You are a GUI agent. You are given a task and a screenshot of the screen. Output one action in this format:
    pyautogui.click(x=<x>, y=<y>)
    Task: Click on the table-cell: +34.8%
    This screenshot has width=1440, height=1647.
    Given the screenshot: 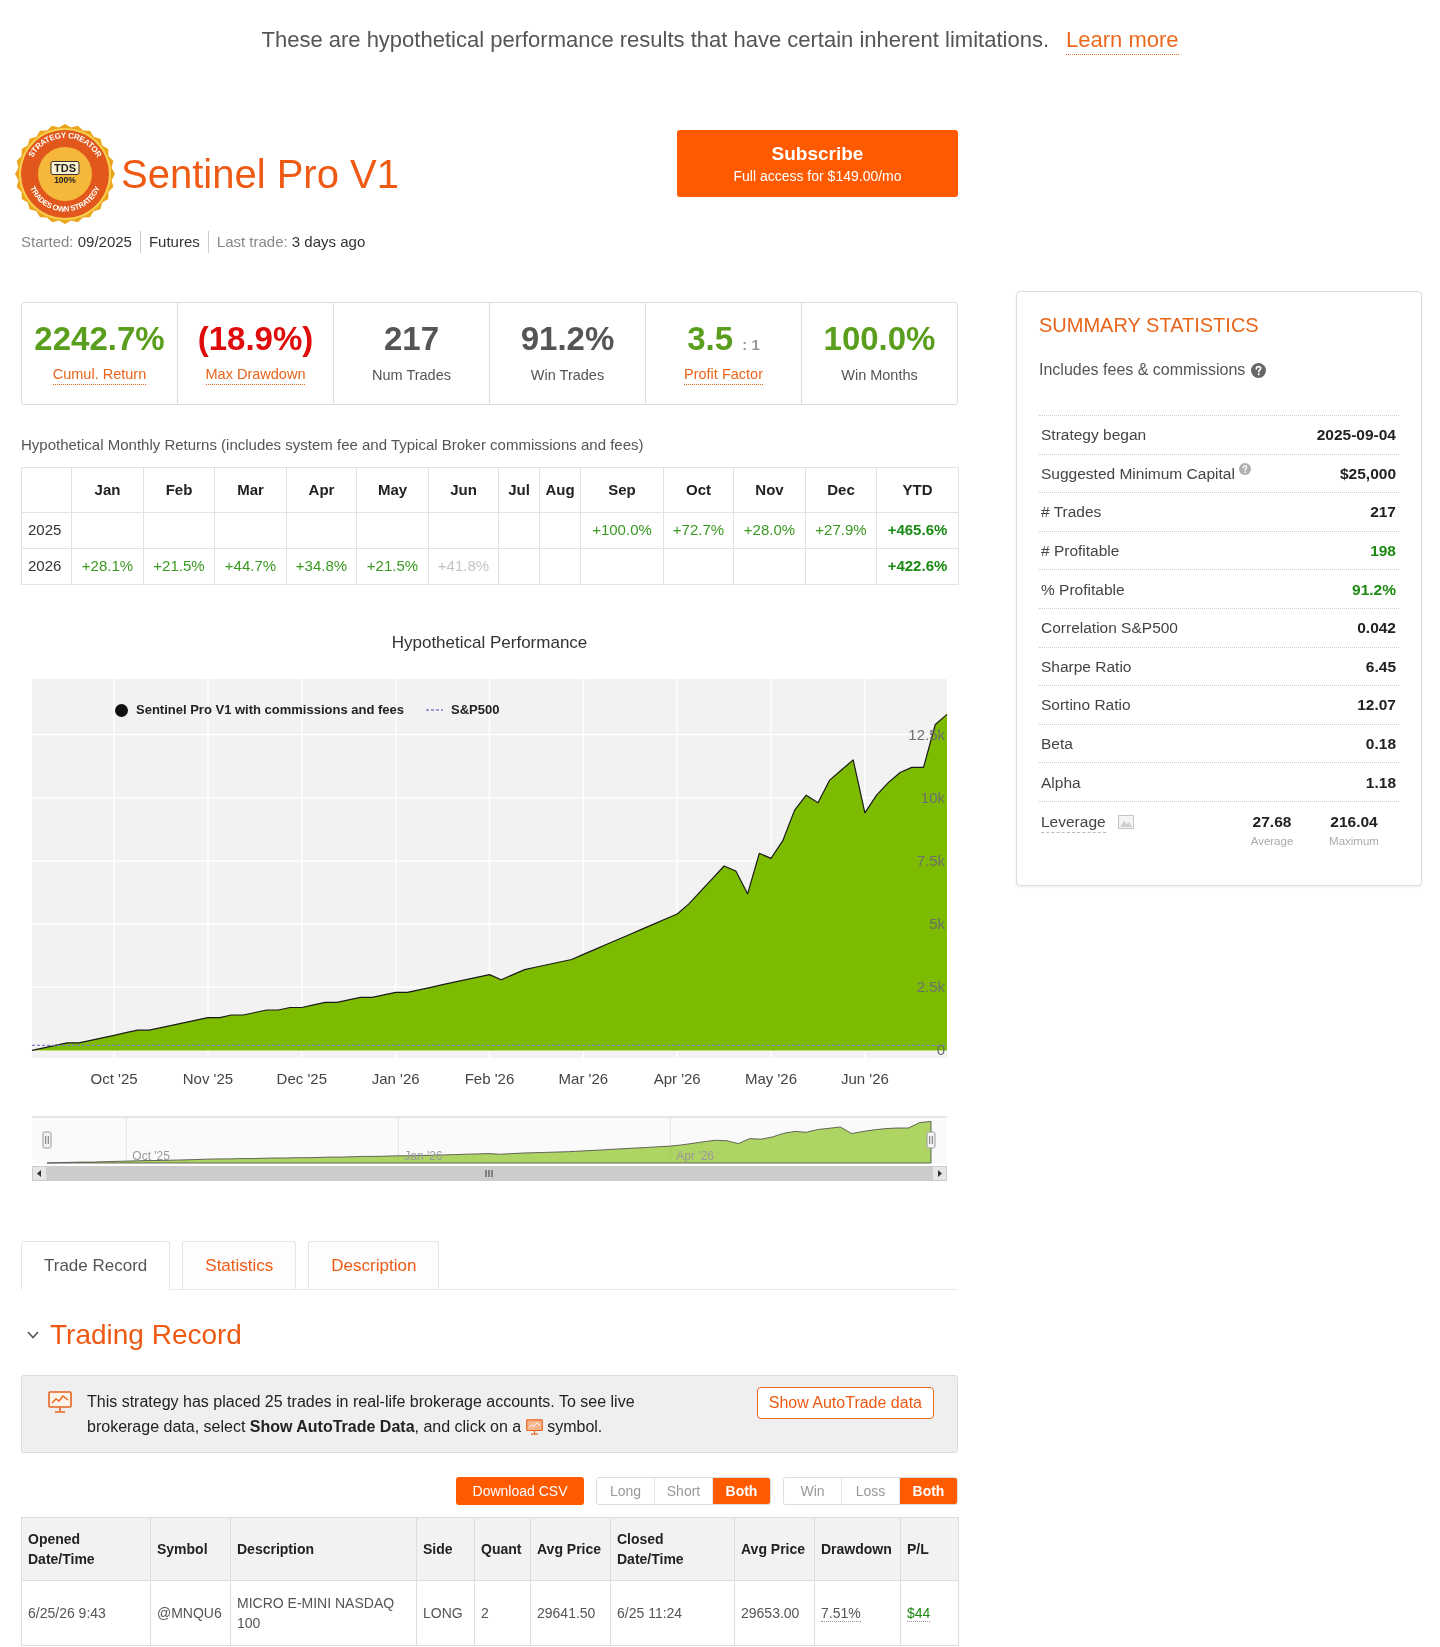 What is the action you would take?
    pyautogui.click(x=321, y=566)
    